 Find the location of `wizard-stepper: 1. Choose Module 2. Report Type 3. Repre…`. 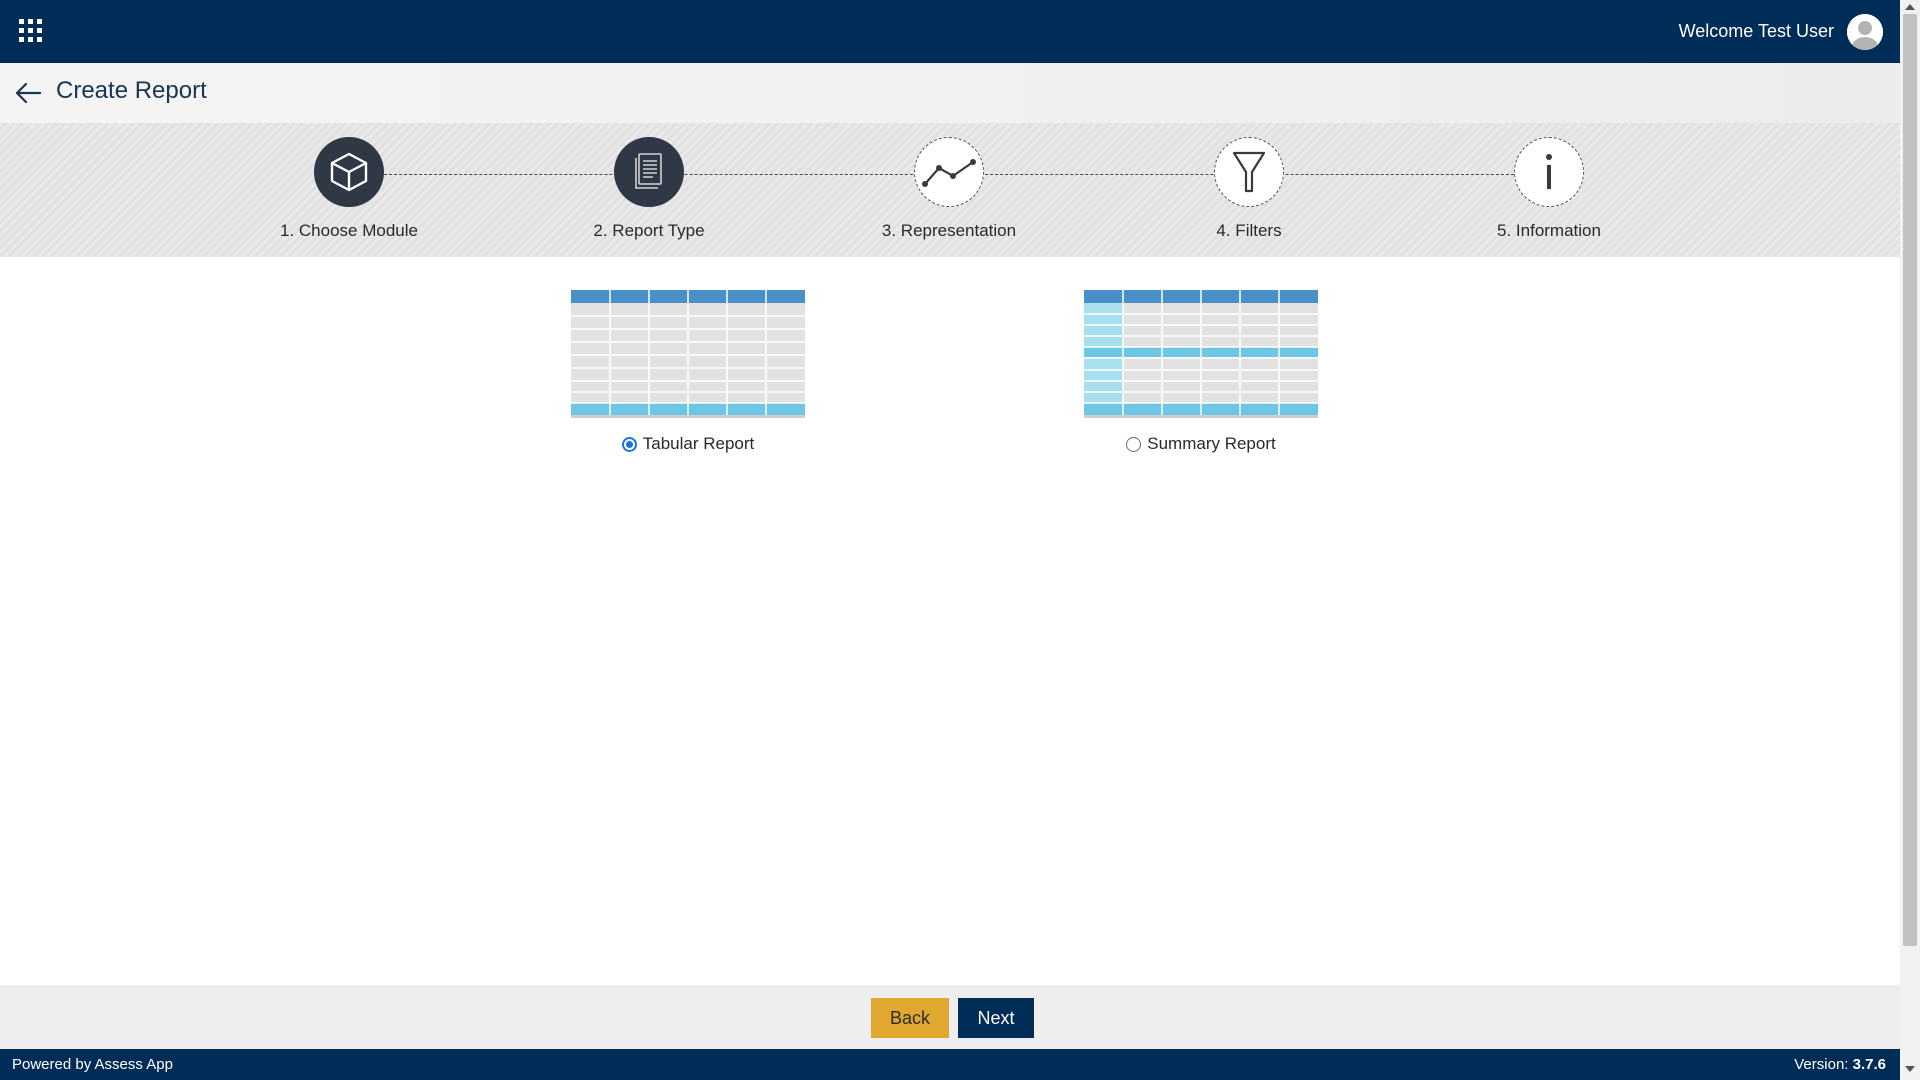

wizard-stepper: 1. Choose Module 2. Report Type 3. Repre… is located at coordinates (950, 190).